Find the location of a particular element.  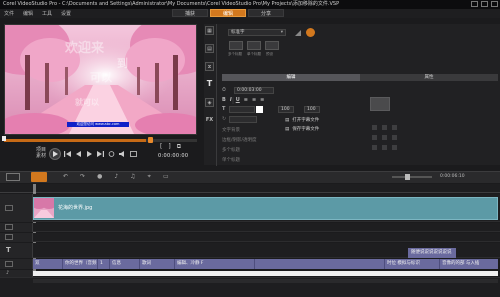

video-clip is located at coordinates (265, 208).